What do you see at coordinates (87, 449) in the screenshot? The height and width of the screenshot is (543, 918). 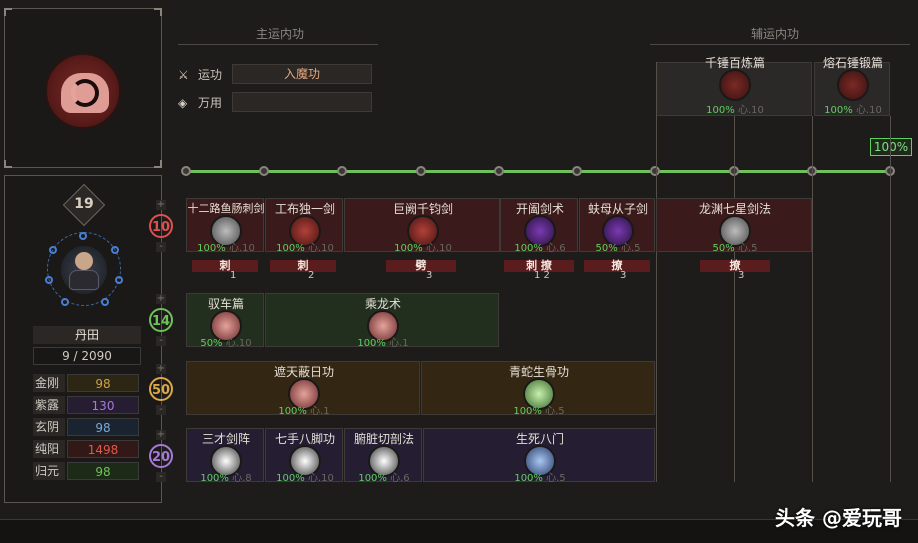 I see `stat-chunyang: 纯阳 1498` at bounding box center [87, 449].